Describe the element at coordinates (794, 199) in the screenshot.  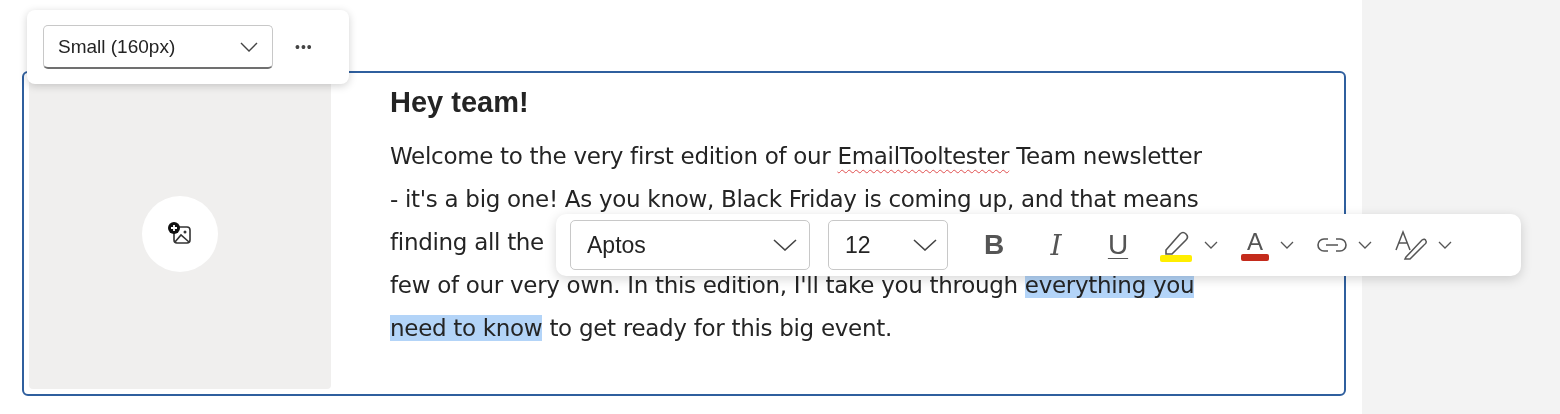
I see `body-text: - it's a big one! As you know, Black Friday is coming up, and that means` at that location.